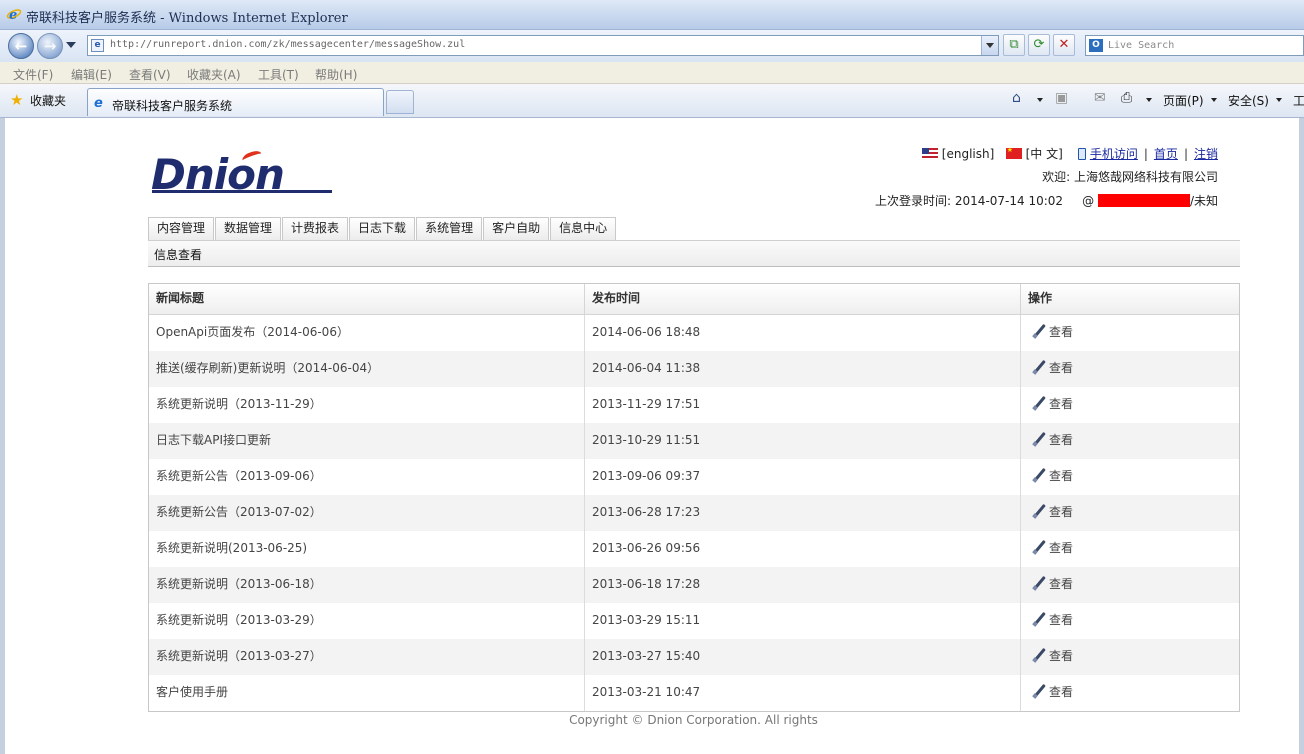 Image resolution: width=1304 pixels, height=754 pixels. What do you see at coordinates (172, 106) in the screenshot?
I see `tab-title: 帝联科技客户服务系统` at bounding box center [172, 106].